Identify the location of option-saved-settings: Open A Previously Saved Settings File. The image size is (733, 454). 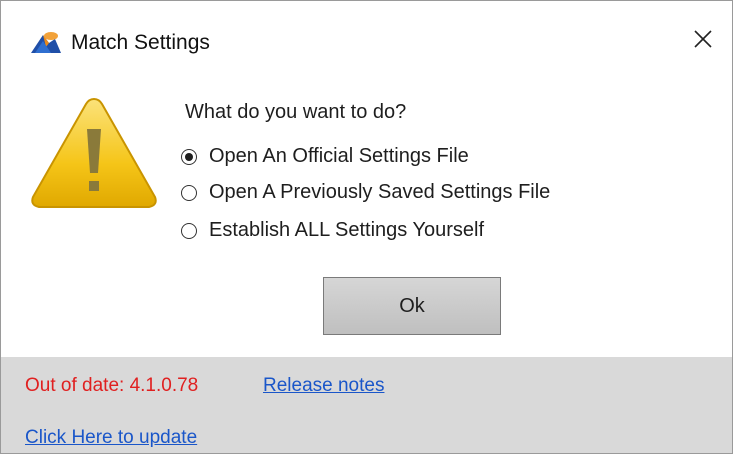
(365, 192).